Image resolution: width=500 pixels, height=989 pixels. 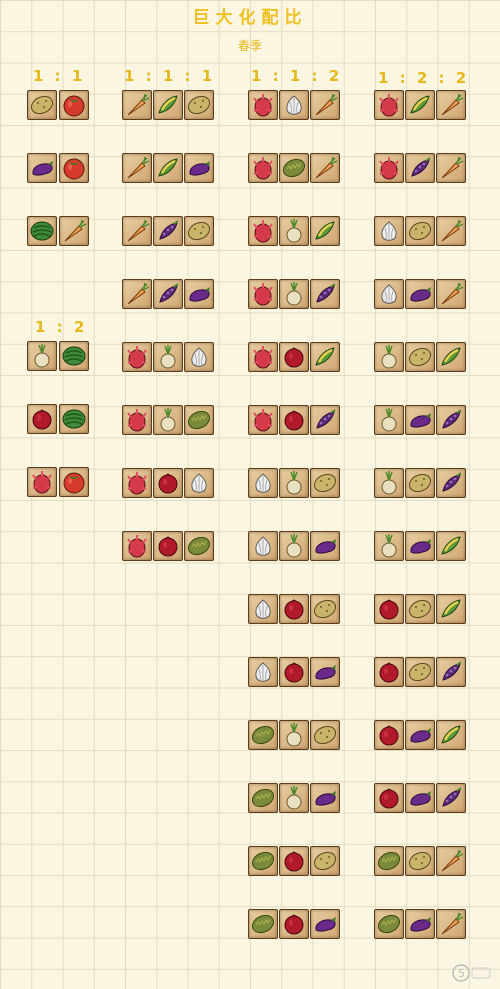 I want to click on watermelon-tile, so click(x=74, y=419).